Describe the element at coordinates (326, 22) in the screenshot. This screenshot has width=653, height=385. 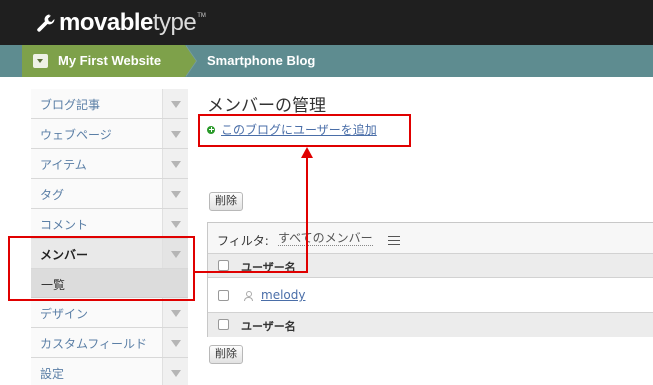
I see `top-header: movabletype TM` at that location.